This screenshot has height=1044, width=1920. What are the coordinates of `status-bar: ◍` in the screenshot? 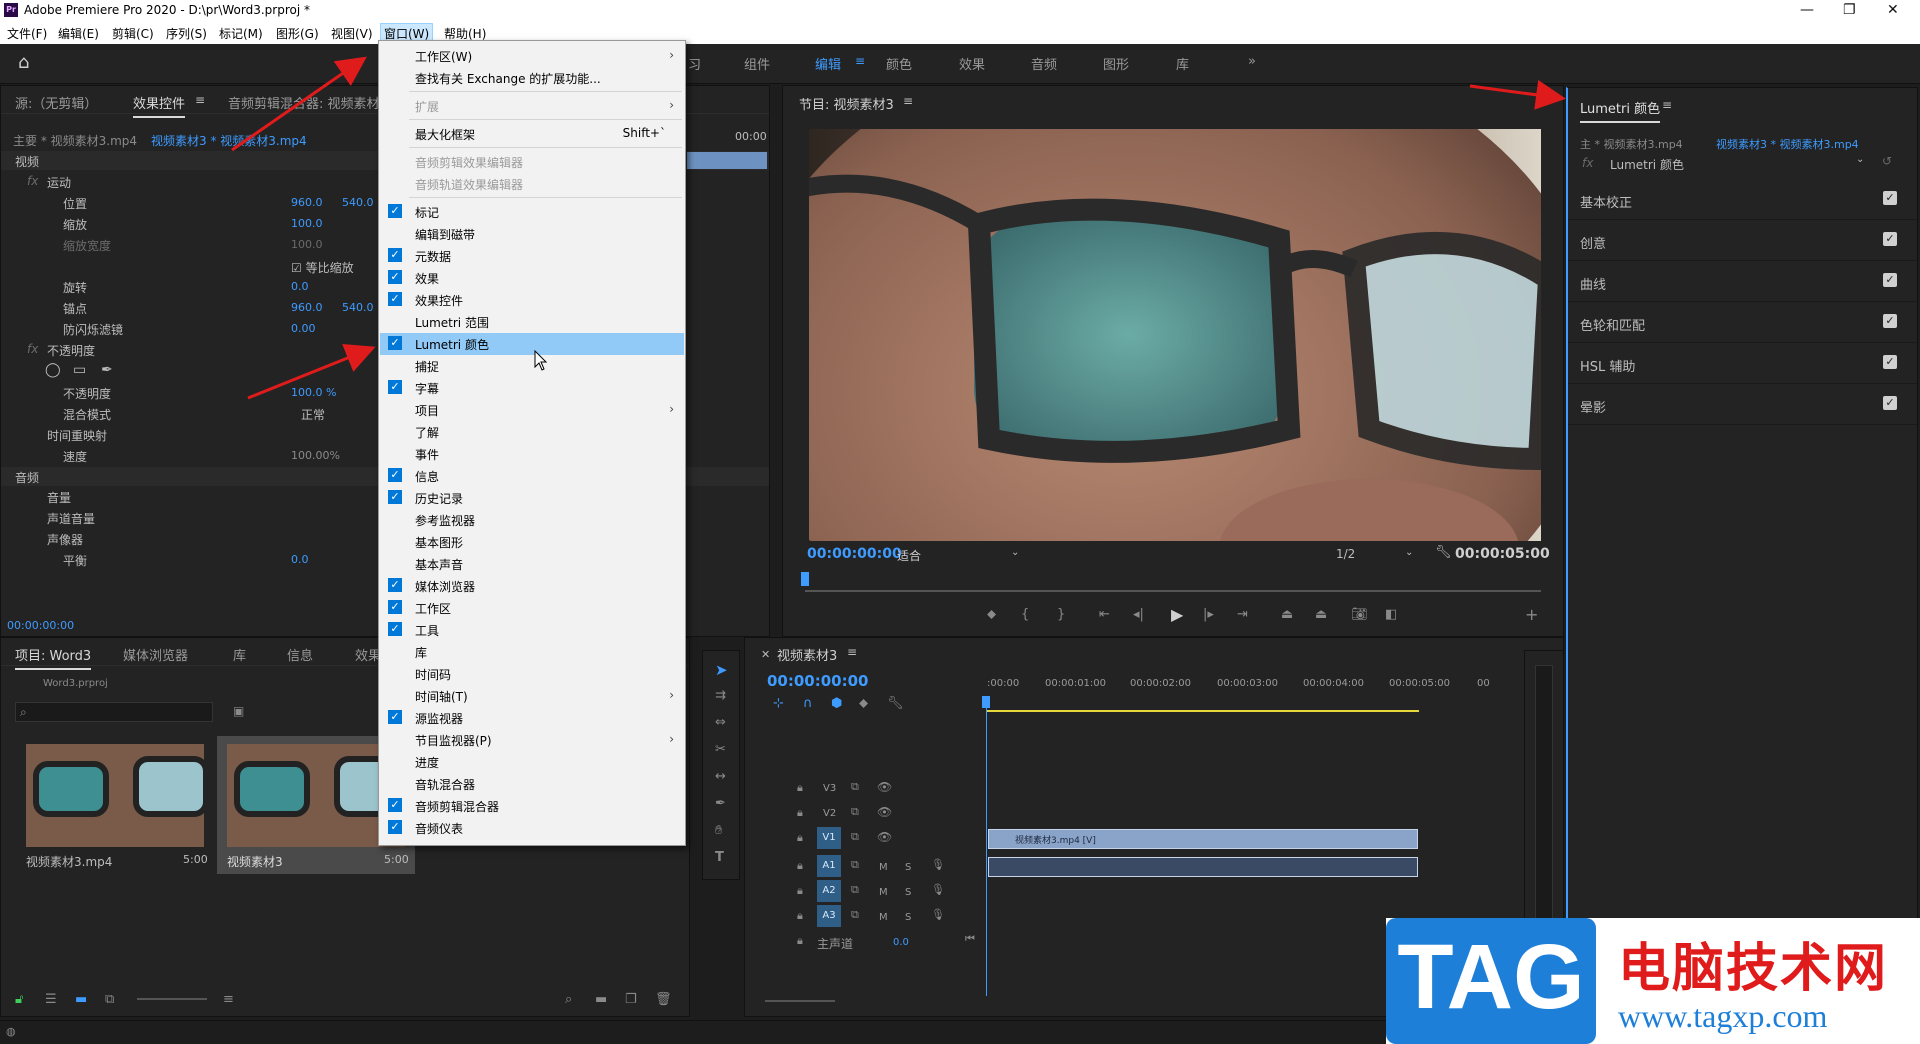 It's located at (693, 1032).